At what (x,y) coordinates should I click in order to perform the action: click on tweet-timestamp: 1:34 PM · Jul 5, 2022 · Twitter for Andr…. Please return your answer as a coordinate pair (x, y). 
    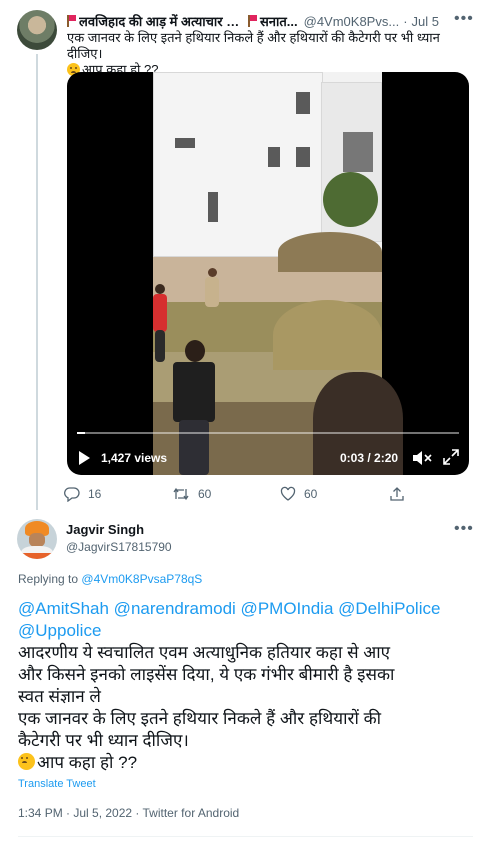
    Looking at the image, I should click on (128, 813).